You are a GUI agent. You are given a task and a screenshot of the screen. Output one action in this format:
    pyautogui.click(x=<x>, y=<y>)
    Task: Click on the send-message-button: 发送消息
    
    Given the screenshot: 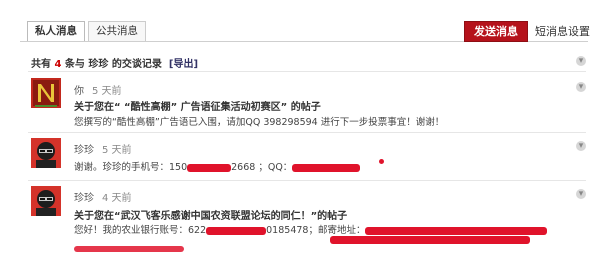 What is the action you would take?
    pyautogui.click(x=496, y=31)
    